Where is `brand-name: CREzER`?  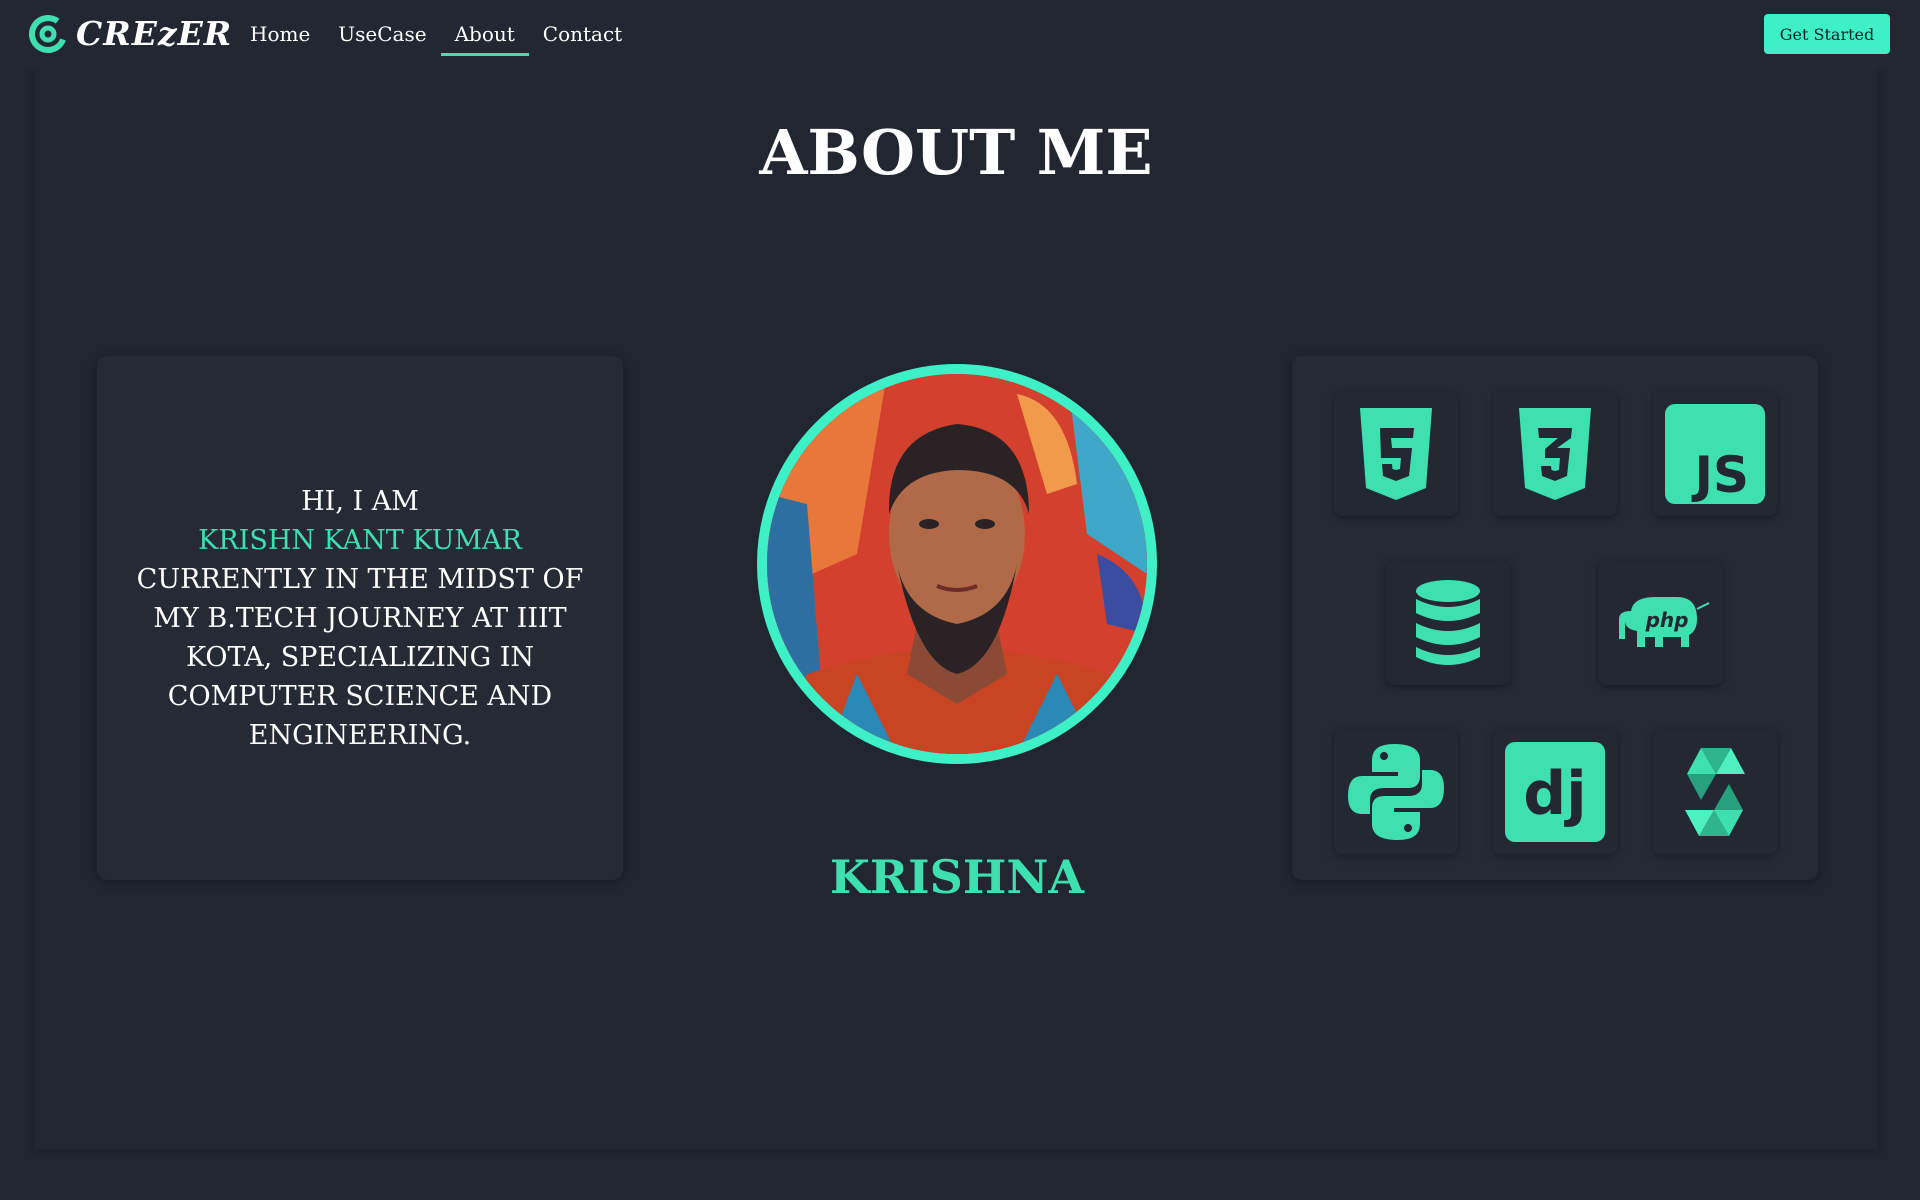 brand-name: CREzER is located at coordinates (154, 33).